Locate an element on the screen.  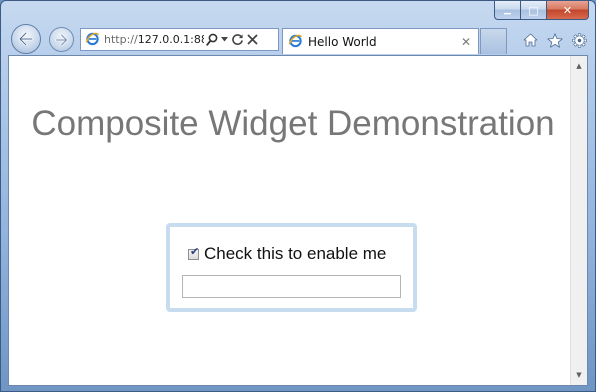
checkmark-icon: ✔ is located at coordinates (195, 251).